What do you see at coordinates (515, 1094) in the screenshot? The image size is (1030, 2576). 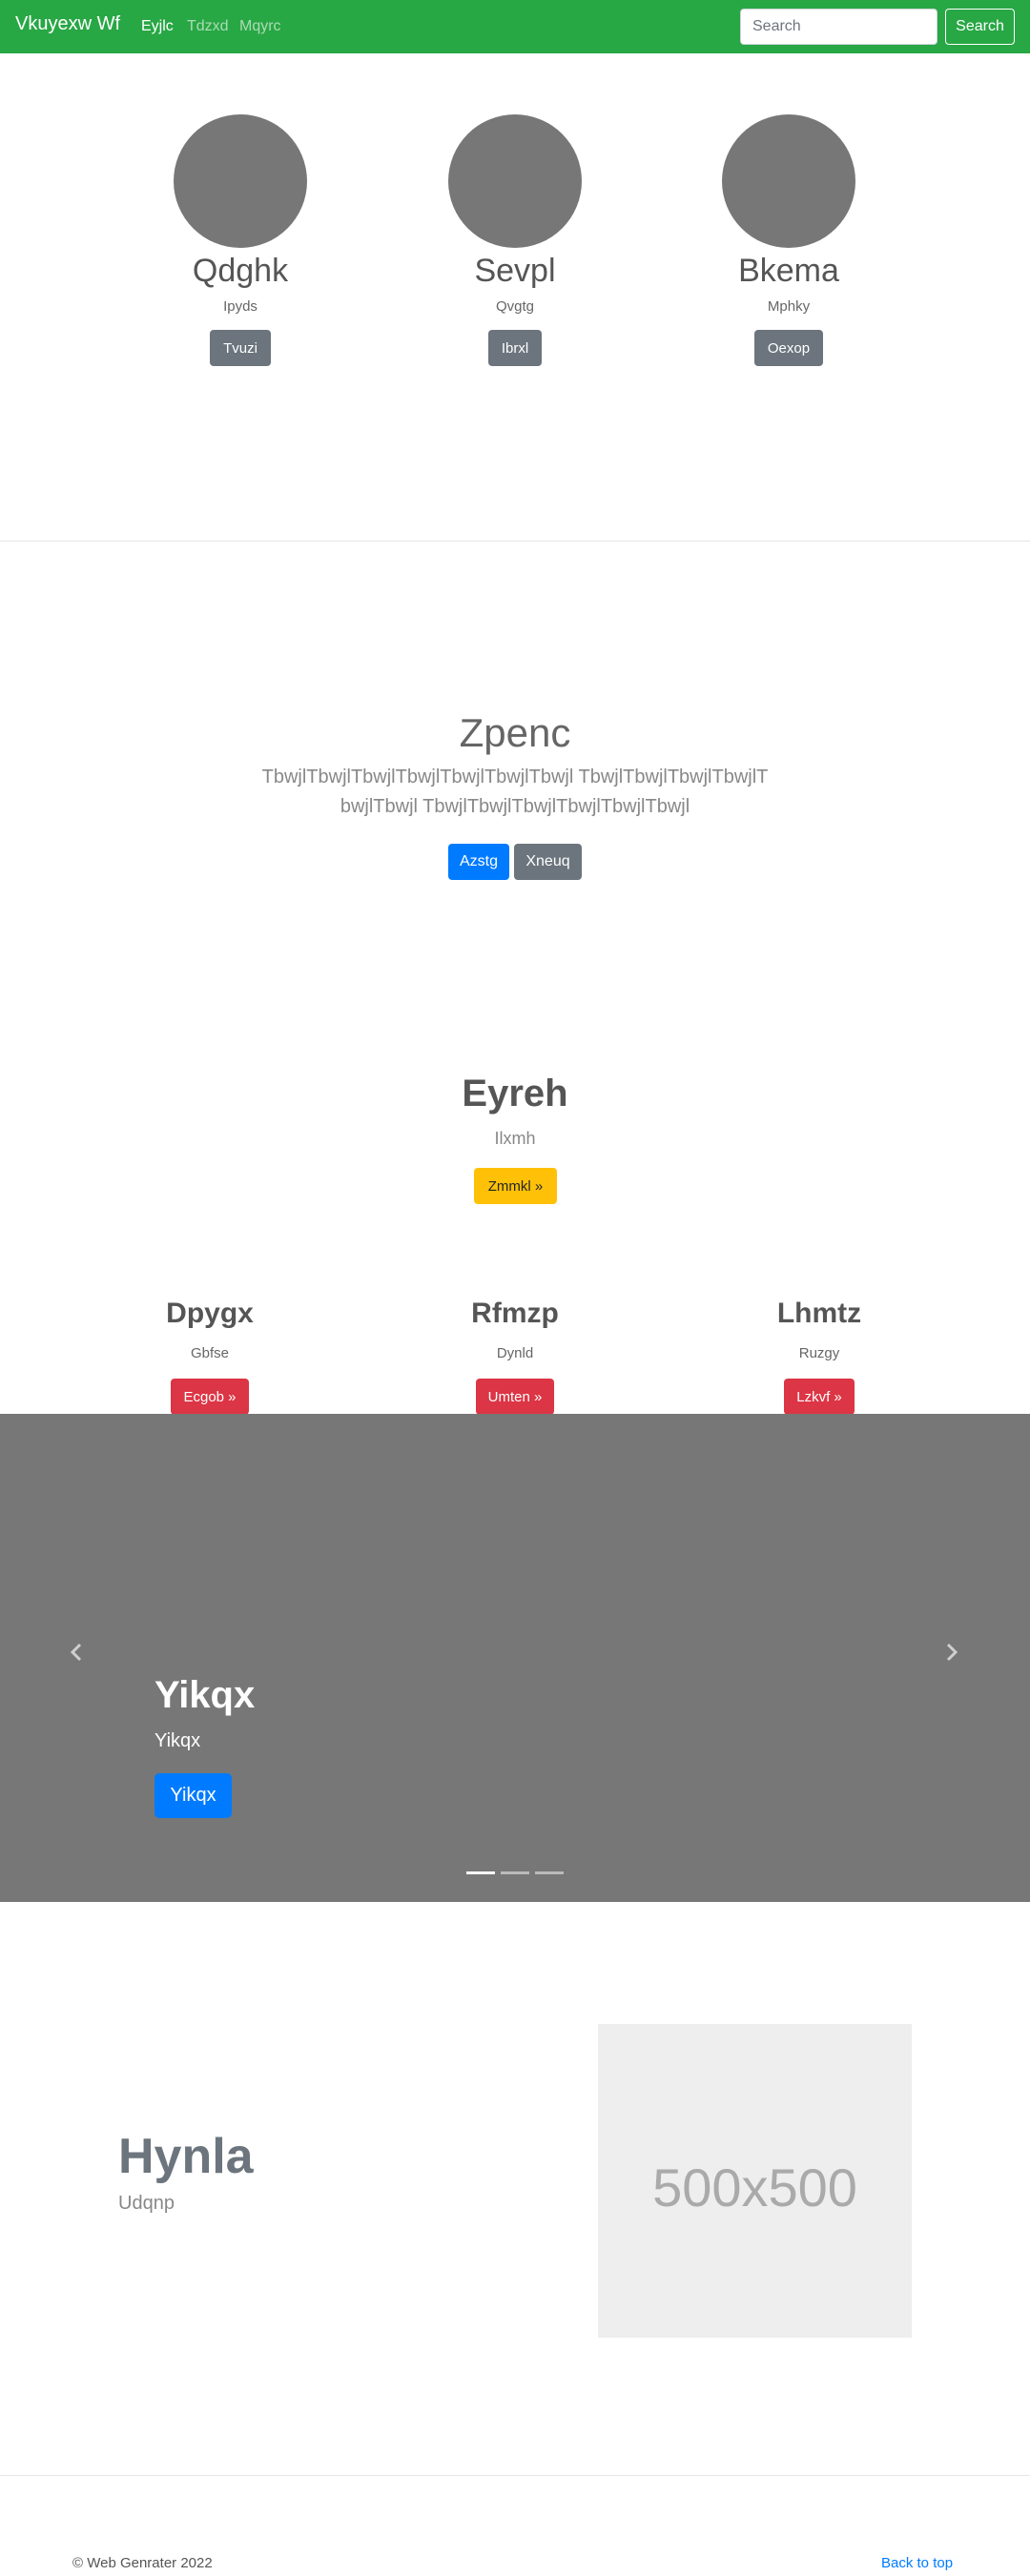 I see `feature-heading-title: Eyreh` at bounding box center [515, 1094].